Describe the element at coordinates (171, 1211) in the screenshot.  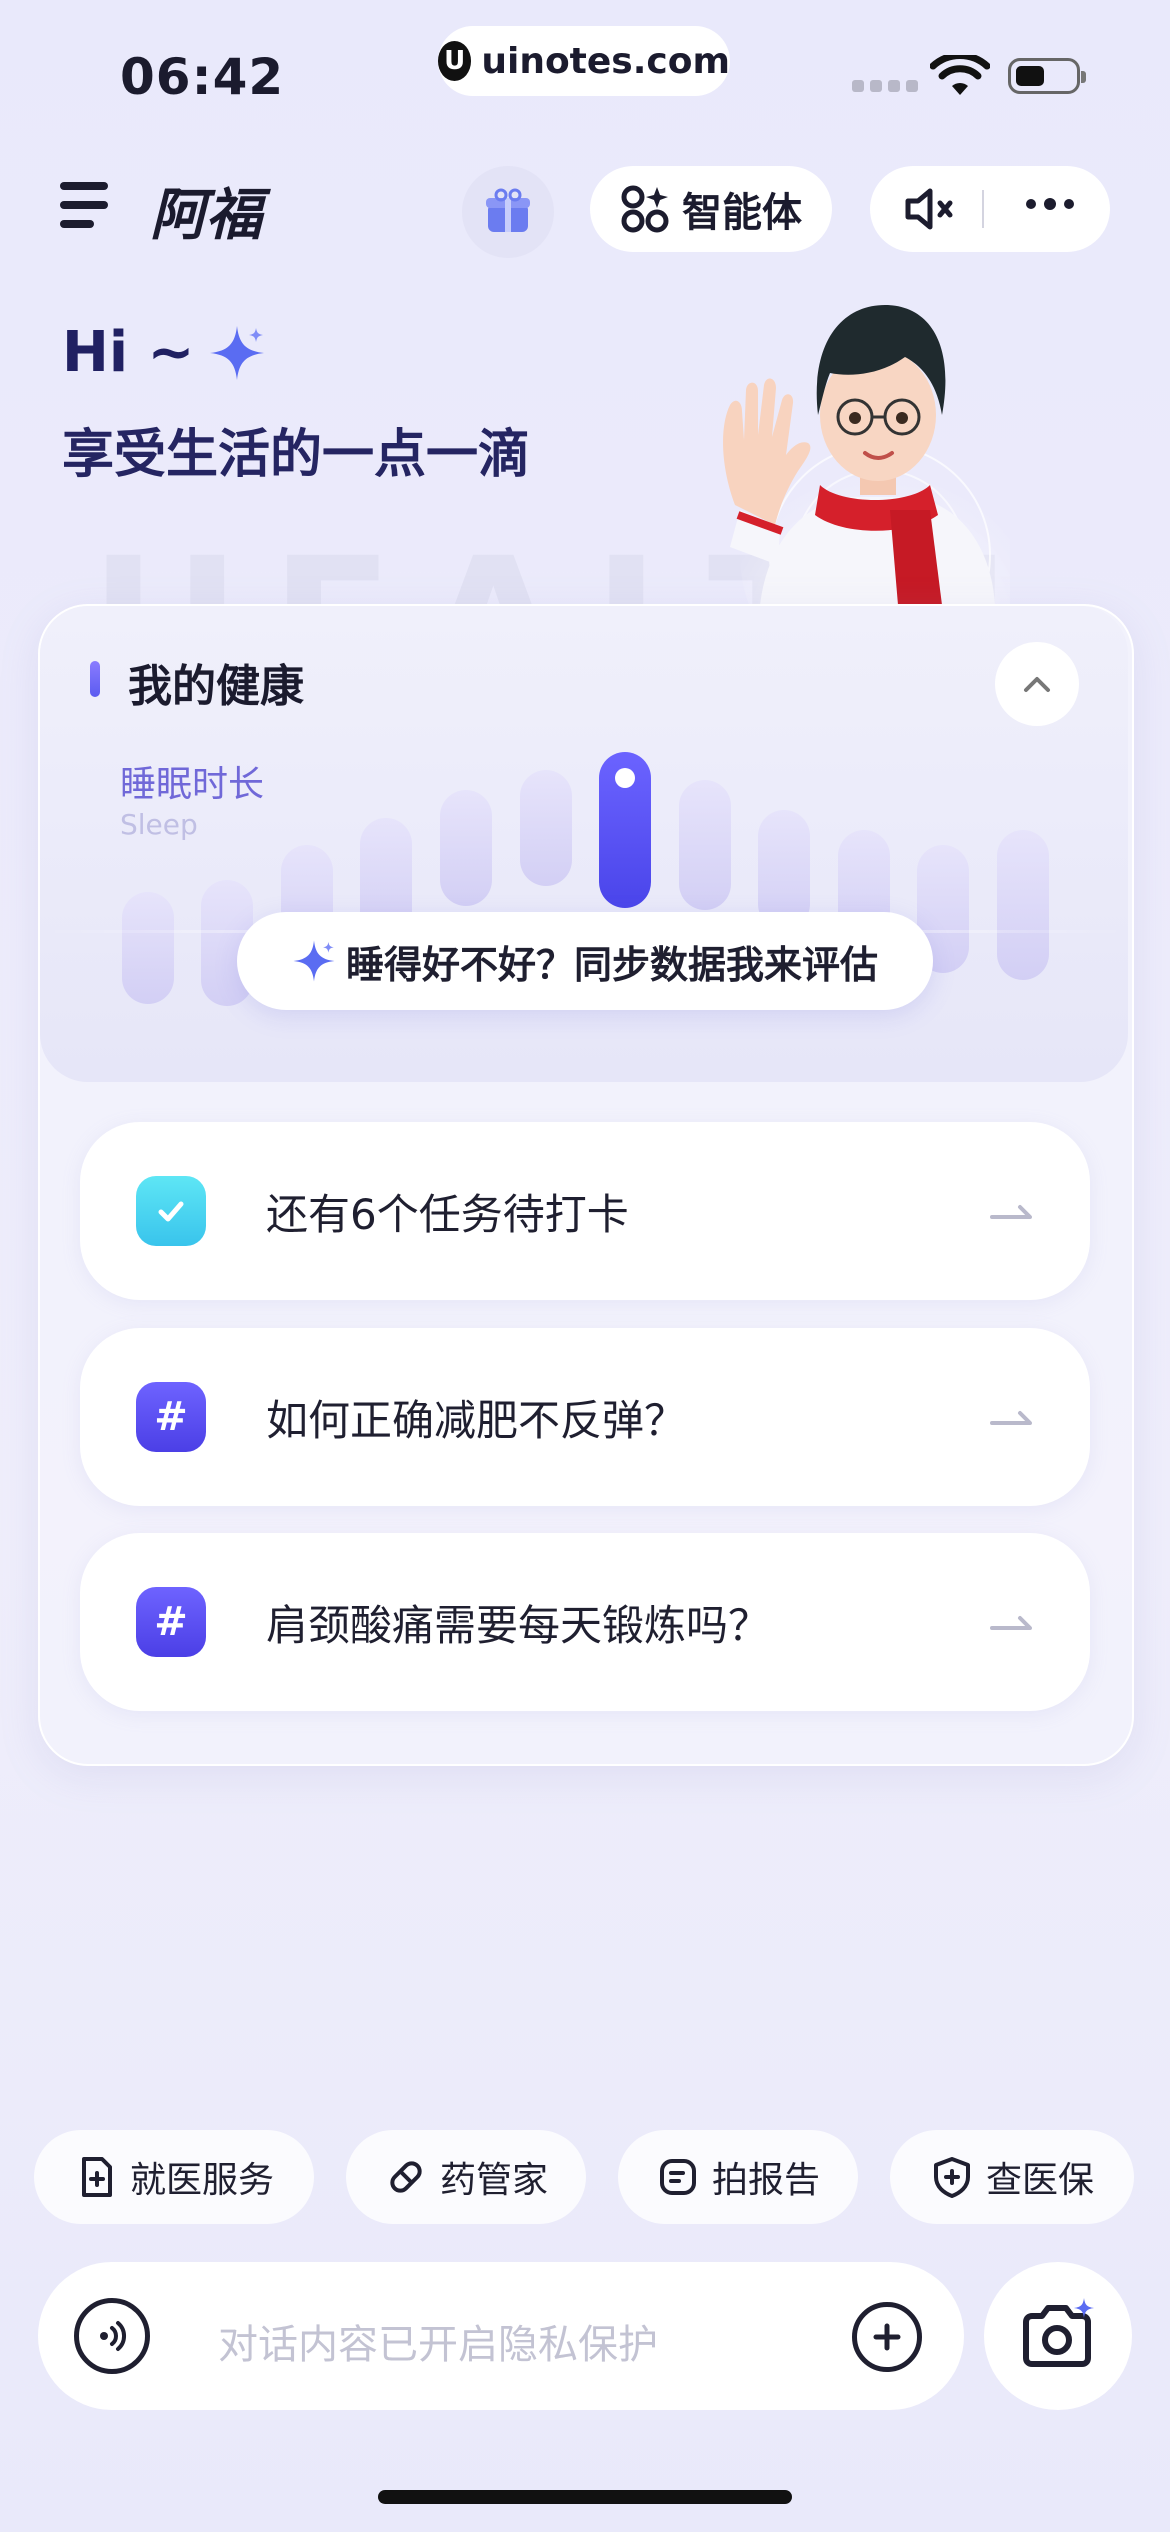
I see `clipboard-check-icon` at that location.